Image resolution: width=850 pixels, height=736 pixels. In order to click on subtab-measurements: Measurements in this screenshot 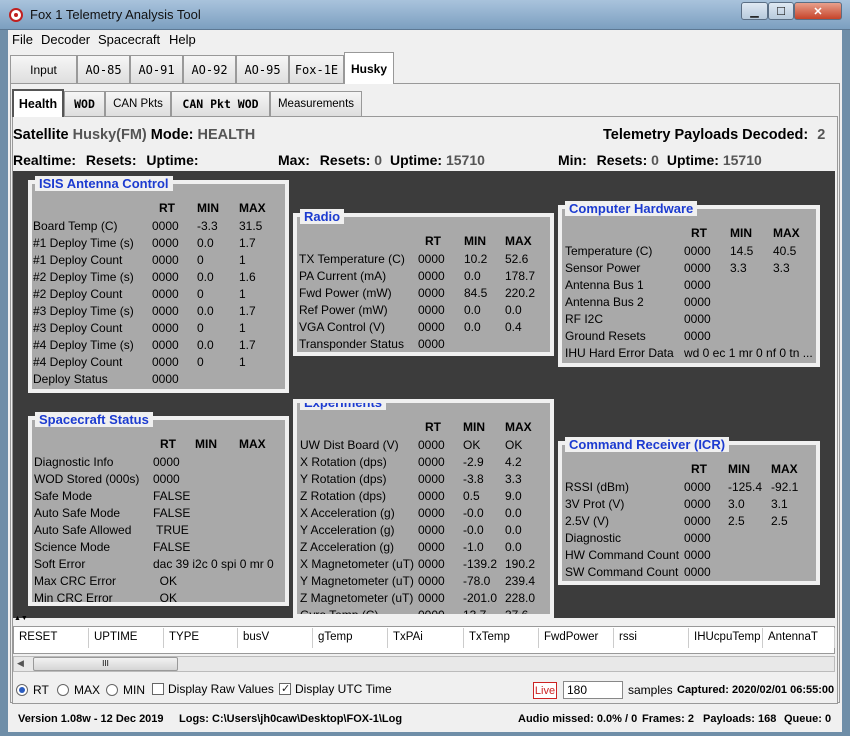, I will do `click(316, 103)`.